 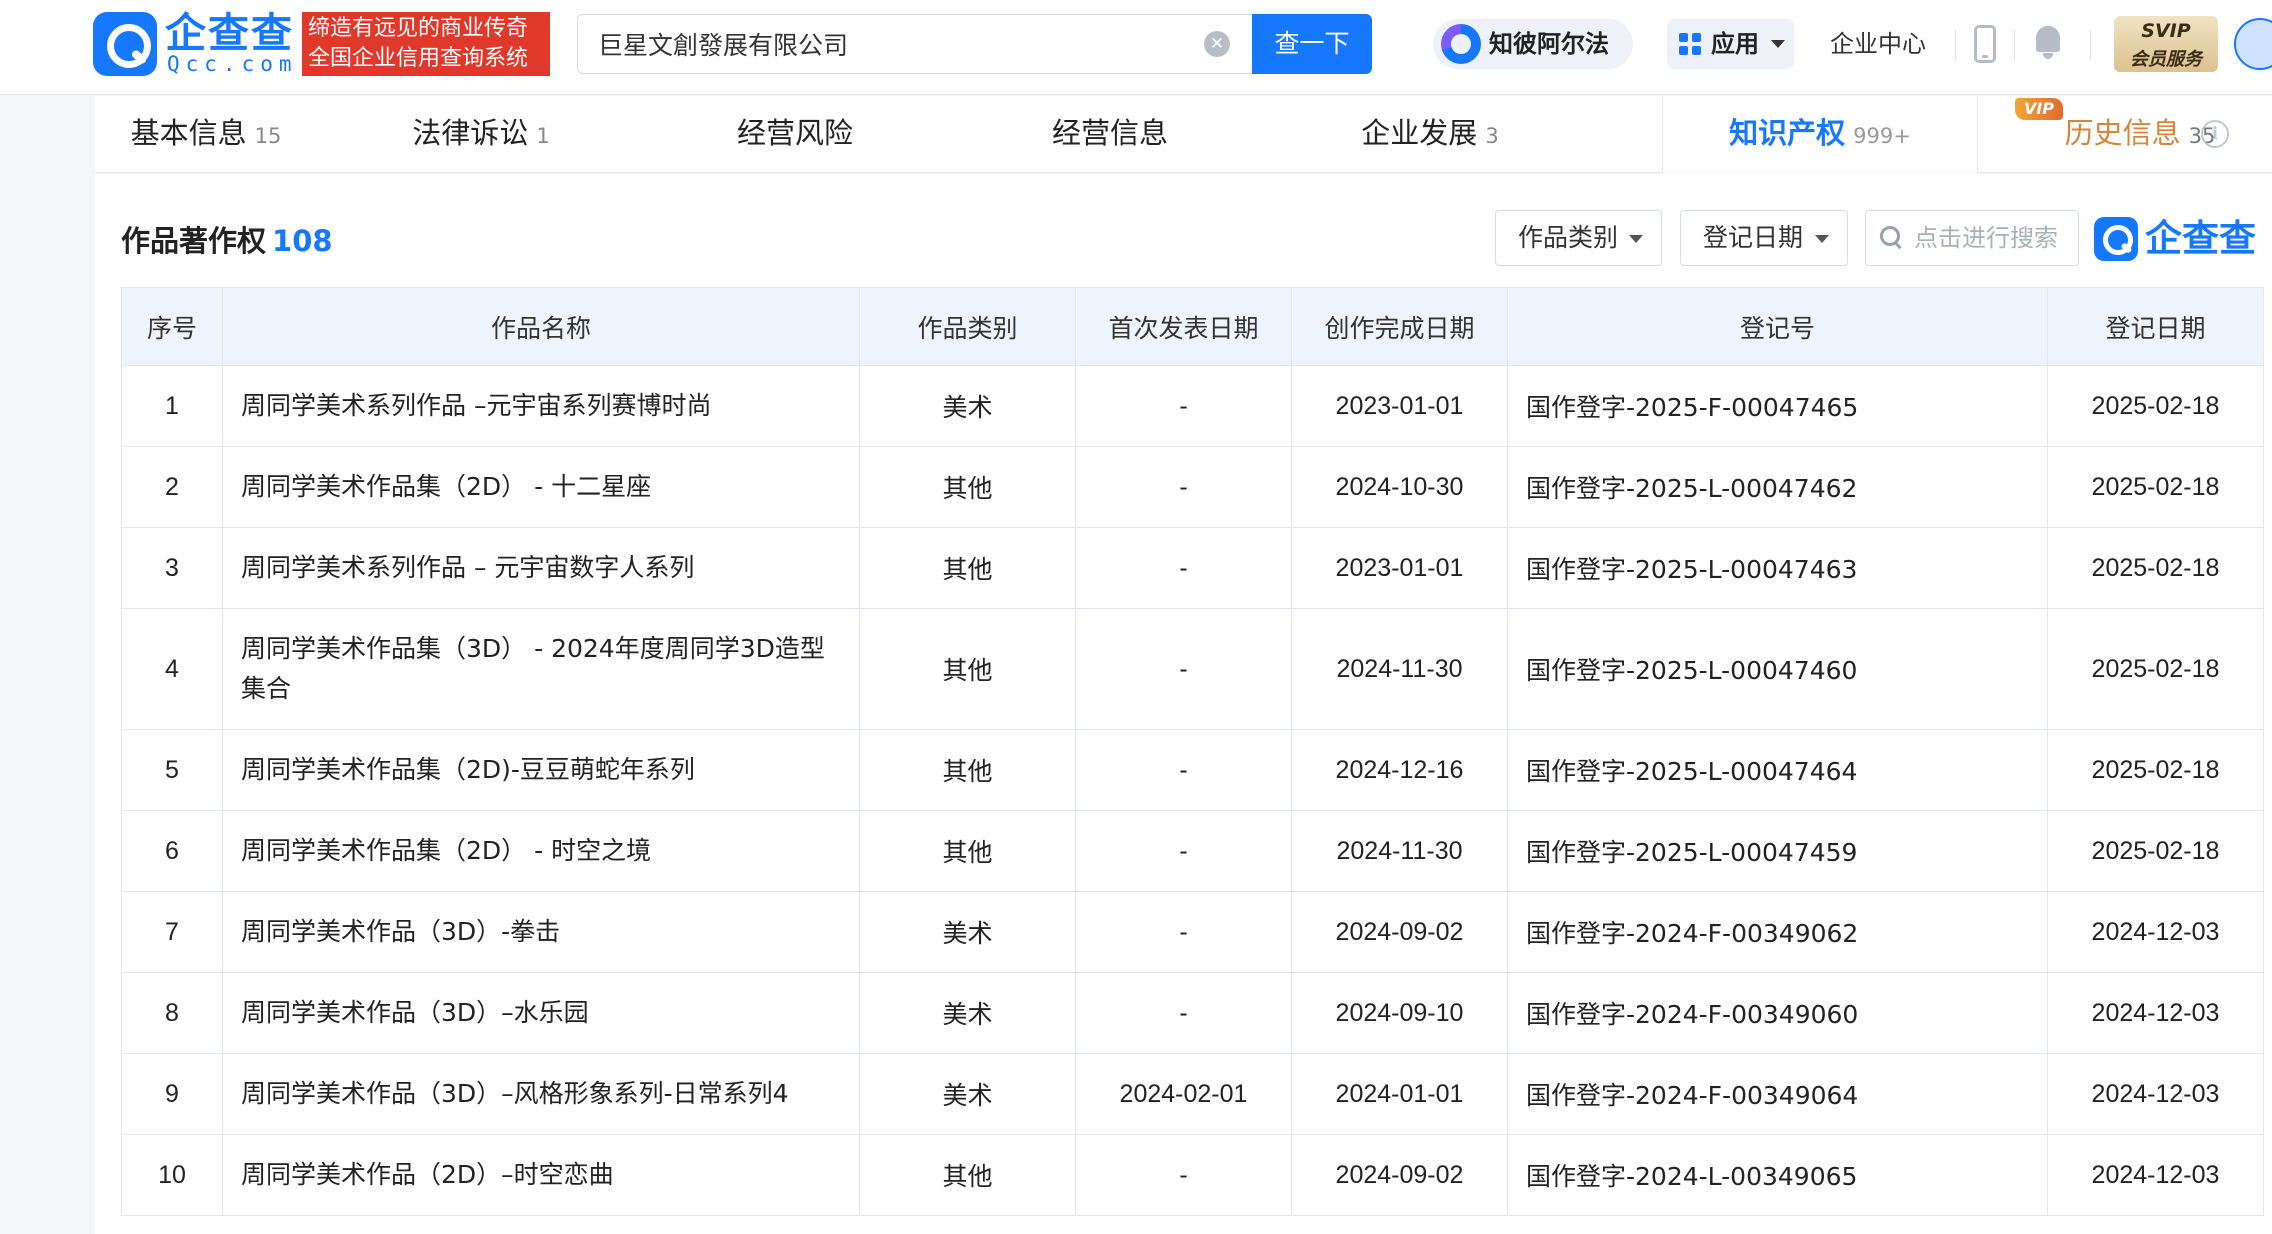 What do you see at coordinates (418, 28) in the screenshot?
I see `slogan-line-1: 缔造有远见的商业传奇` at bounding box center [418, 28].